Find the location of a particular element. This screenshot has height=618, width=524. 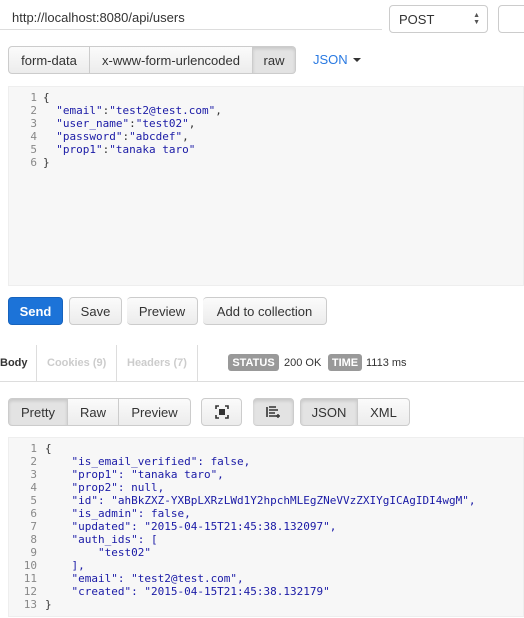

xml-view-button: XML is located at coordinates (384, 412).